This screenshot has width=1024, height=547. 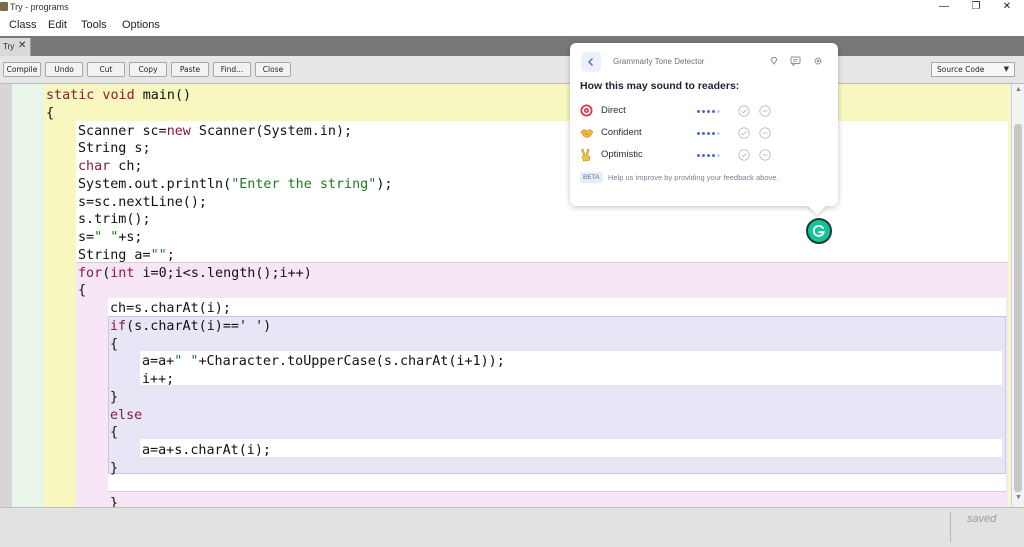 I want to click on back-button, so click(x=591, y=62).